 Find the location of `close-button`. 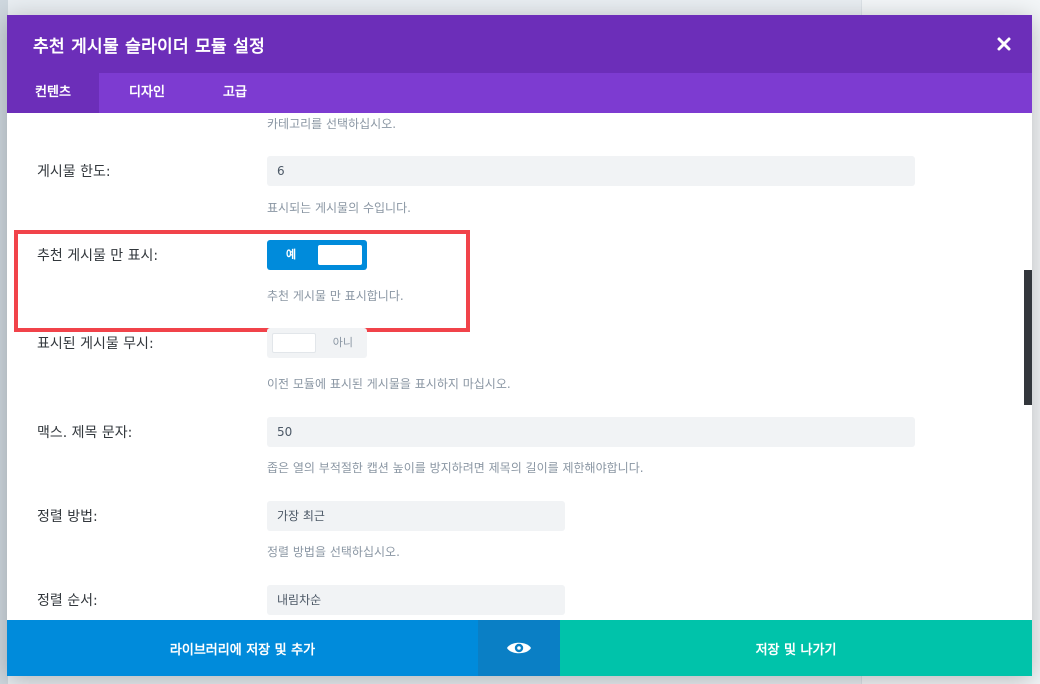

close-button is located at coordinates (1004, 44).